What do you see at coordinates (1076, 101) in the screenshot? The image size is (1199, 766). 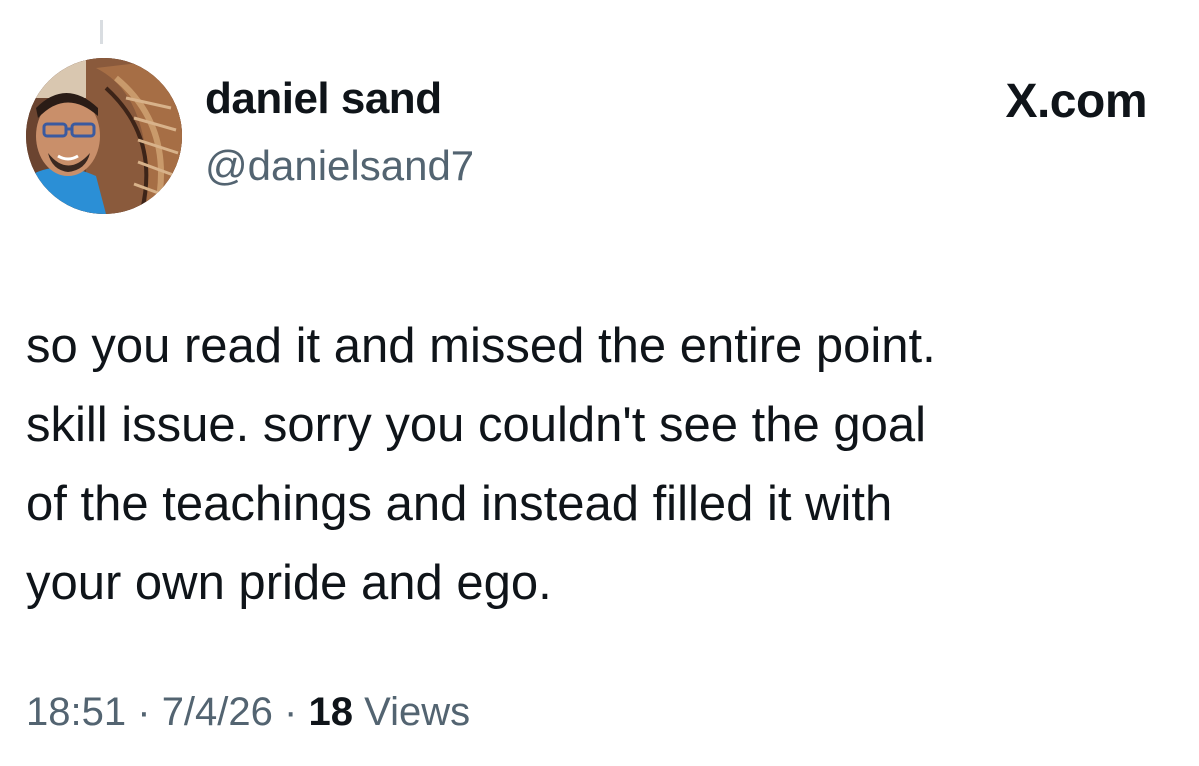 I see `x-brand-logo: X.com` at bounding box center [1076, 101].